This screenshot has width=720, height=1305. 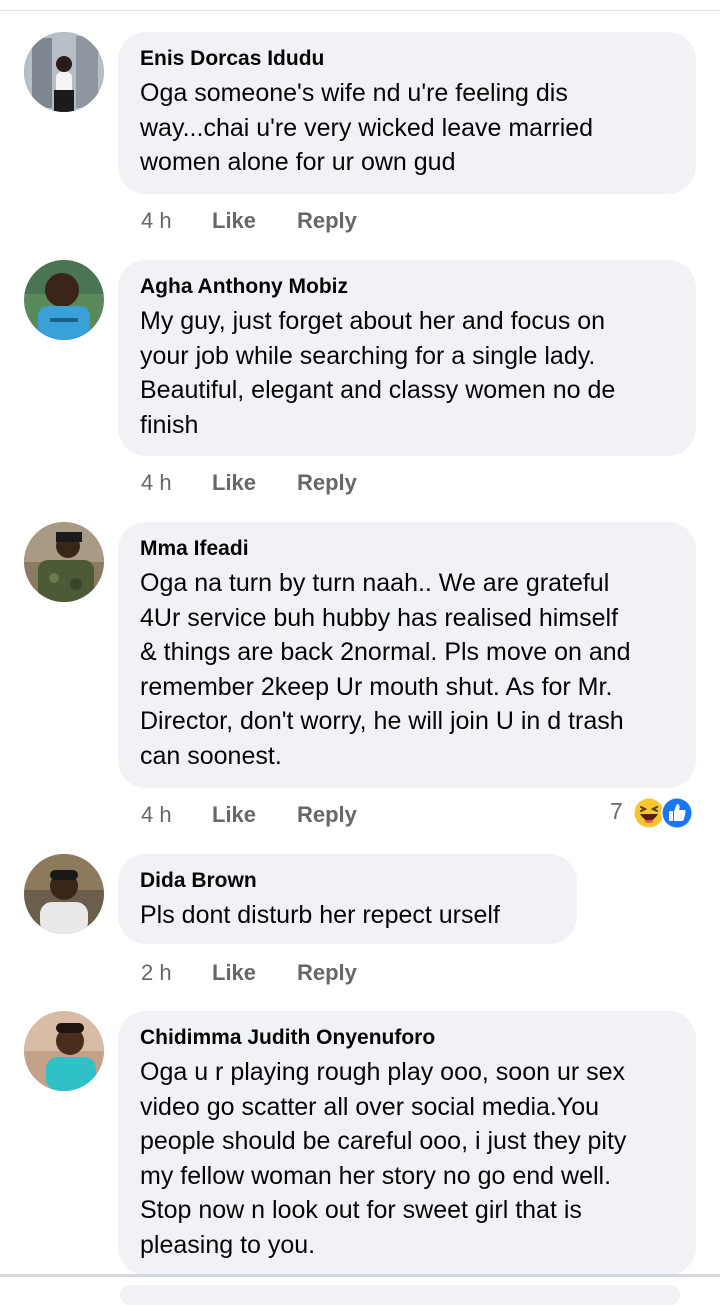 What do you see at coordinates (677, 813) in the screenshot?
I see `like-thumb-icon` at bounding box center [677, 813].